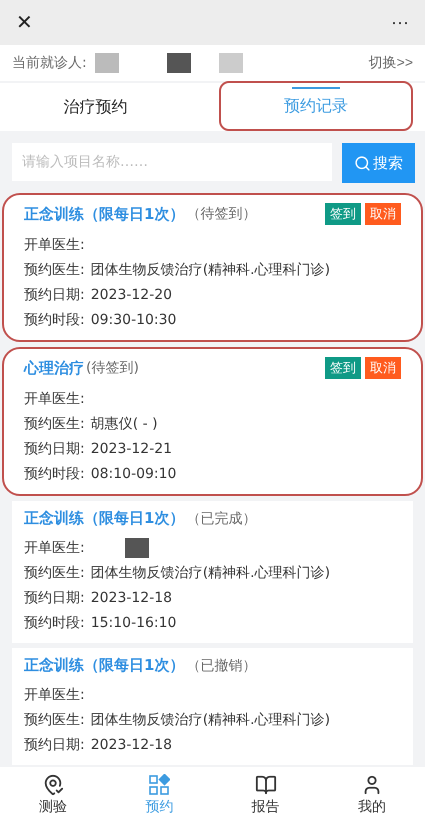 The height and width of the screenshot is (822, 425). What do you see at coordinates (390, 63) in the screenshot?
I see `switch-link: 切换>>` at bounding box center [390, 63].